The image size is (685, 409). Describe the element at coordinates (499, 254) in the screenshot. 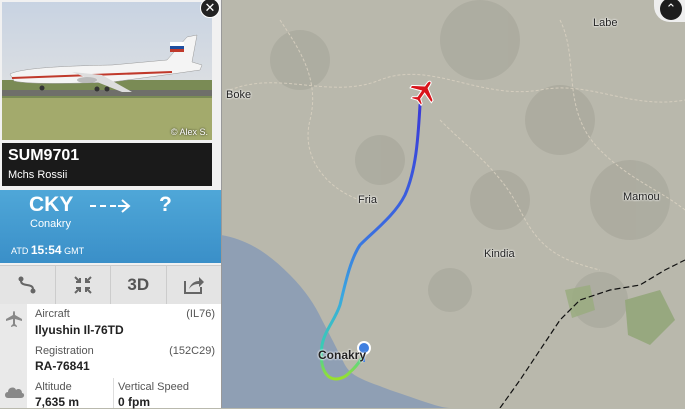

I see `map-label-kindia: Kindia` at that location.